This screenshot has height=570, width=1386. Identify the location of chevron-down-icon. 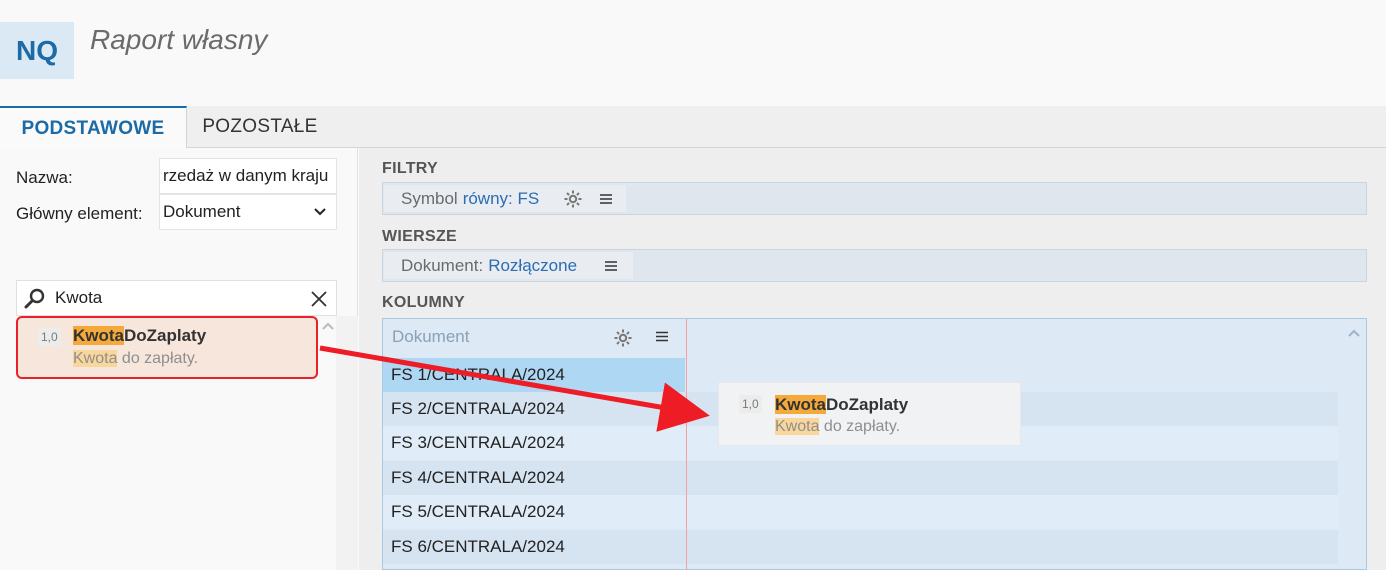
(320, 212).